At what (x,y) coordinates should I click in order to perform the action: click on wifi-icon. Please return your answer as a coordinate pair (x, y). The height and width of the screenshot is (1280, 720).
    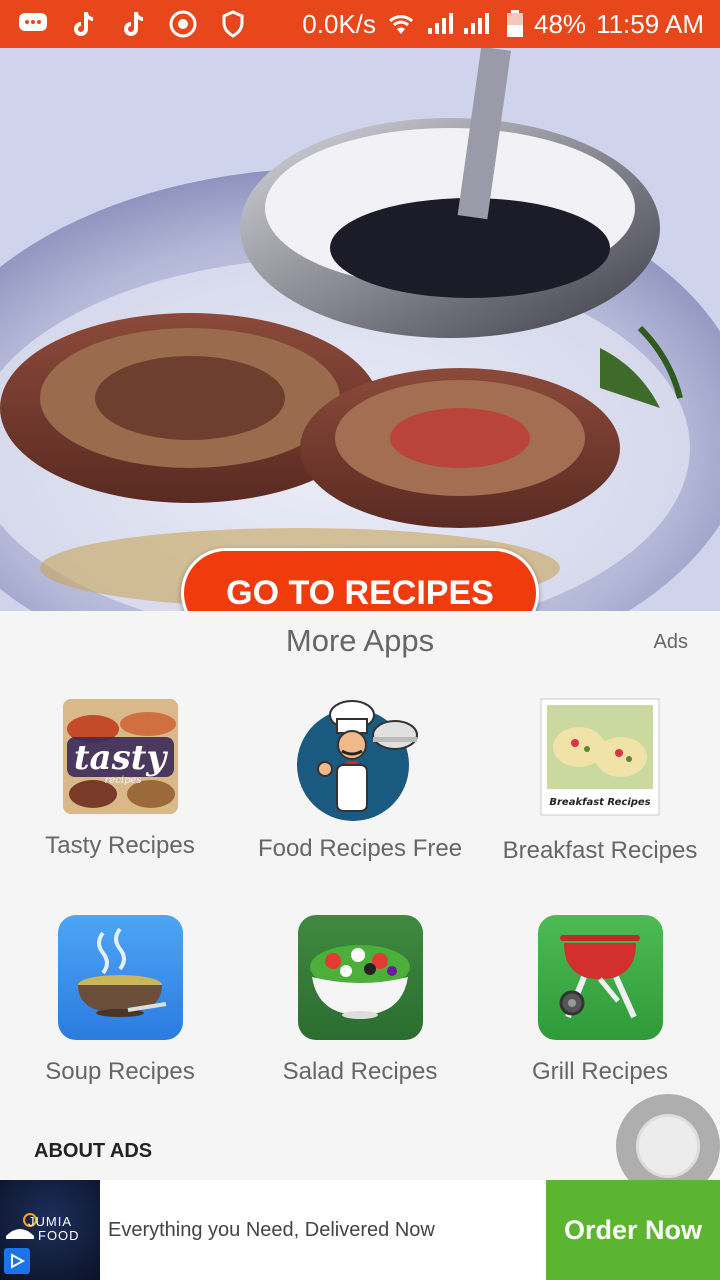
    Looking at the image, I should click on (401, 24).